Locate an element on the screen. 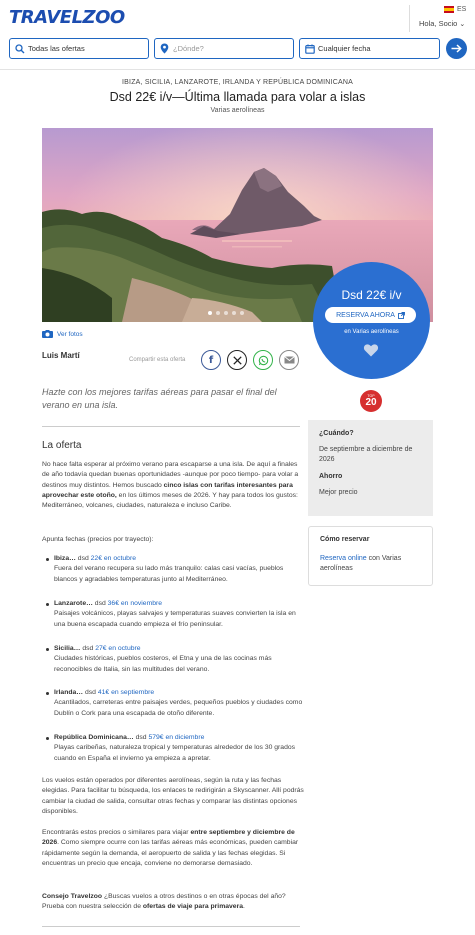 The width and height of the screenshot is (475, 935). heart-icon is located at coordinates (371, 350).